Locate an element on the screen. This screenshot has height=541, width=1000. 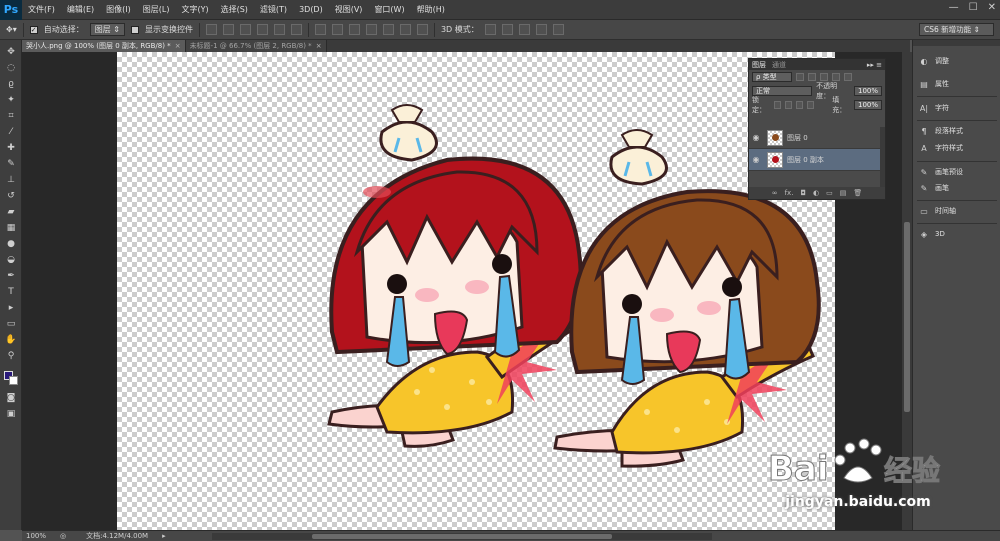
tab-document-1: 哭小人.png @ 100% (图层 0 副本, RGB/8) * × is located at coordinates (104, 46).